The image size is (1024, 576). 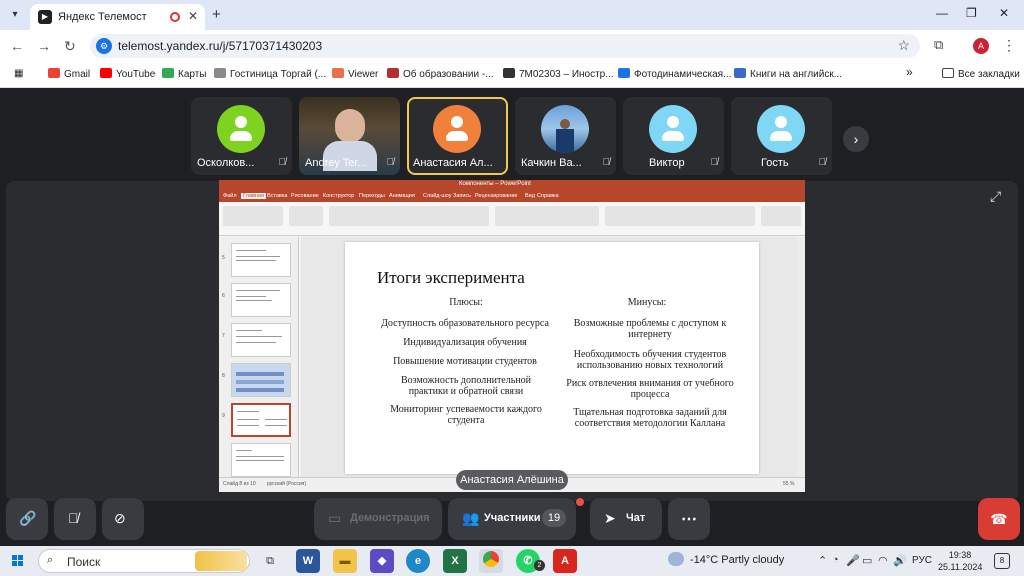 I want to click on ppt-menu-item: Справка, so click(x=548, y=196).